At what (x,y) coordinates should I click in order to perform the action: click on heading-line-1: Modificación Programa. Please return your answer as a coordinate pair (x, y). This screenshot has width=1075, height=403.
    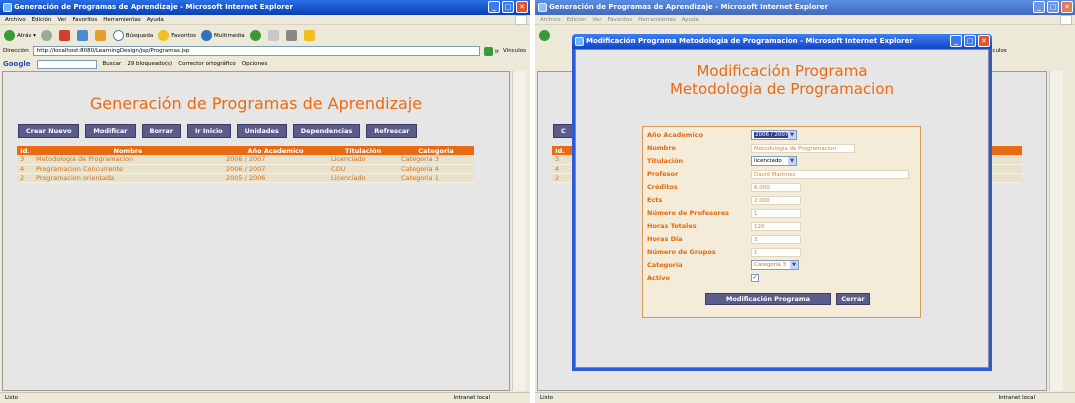
    Looking at the image, I should click on (782, 71).